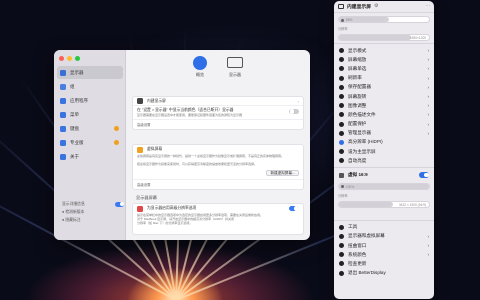 The height and width of the screenshot is (300, 480). What do you see at coordinates (384, 50) in the screenshot?
I see `menu-item-display-mode: 显示模式 ›` at bounding box center [384, 50].